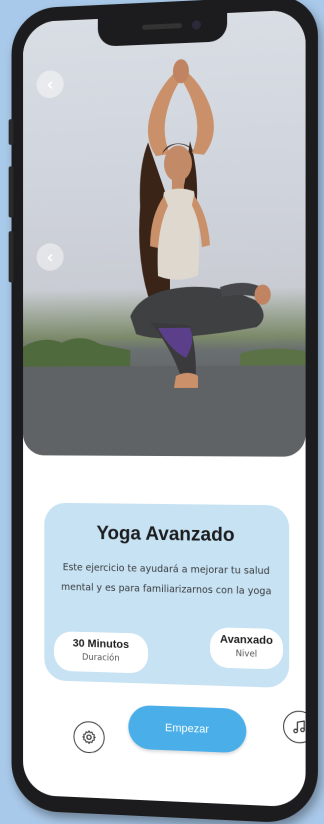 The image size is (324, 824). What do you see at coordinates (101, 658) in the screenshot?
I see `duration-label: Duración` at bounding box center [101, 658].